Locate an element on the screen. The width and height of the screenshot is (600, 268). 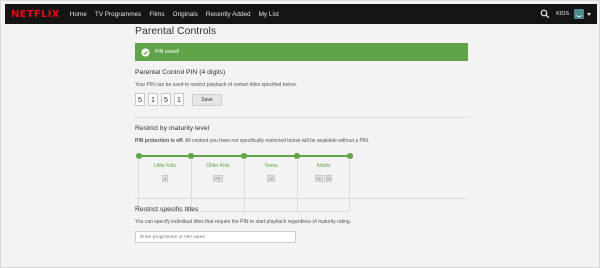
maturity-level-adults: Adults 15 18 is located at coordinates (323, 185).